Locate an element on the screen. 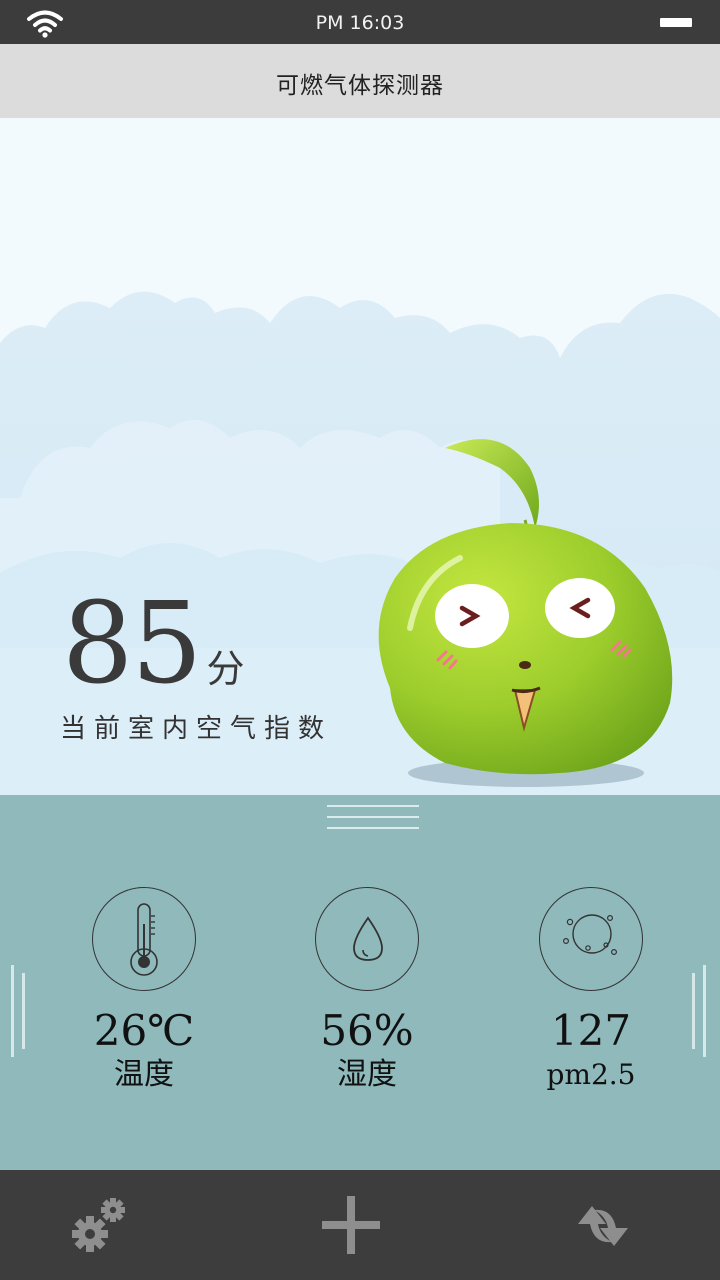 This screenshot has width=720, height=1280. water-drop-icon is located at coordinates (367, 939).